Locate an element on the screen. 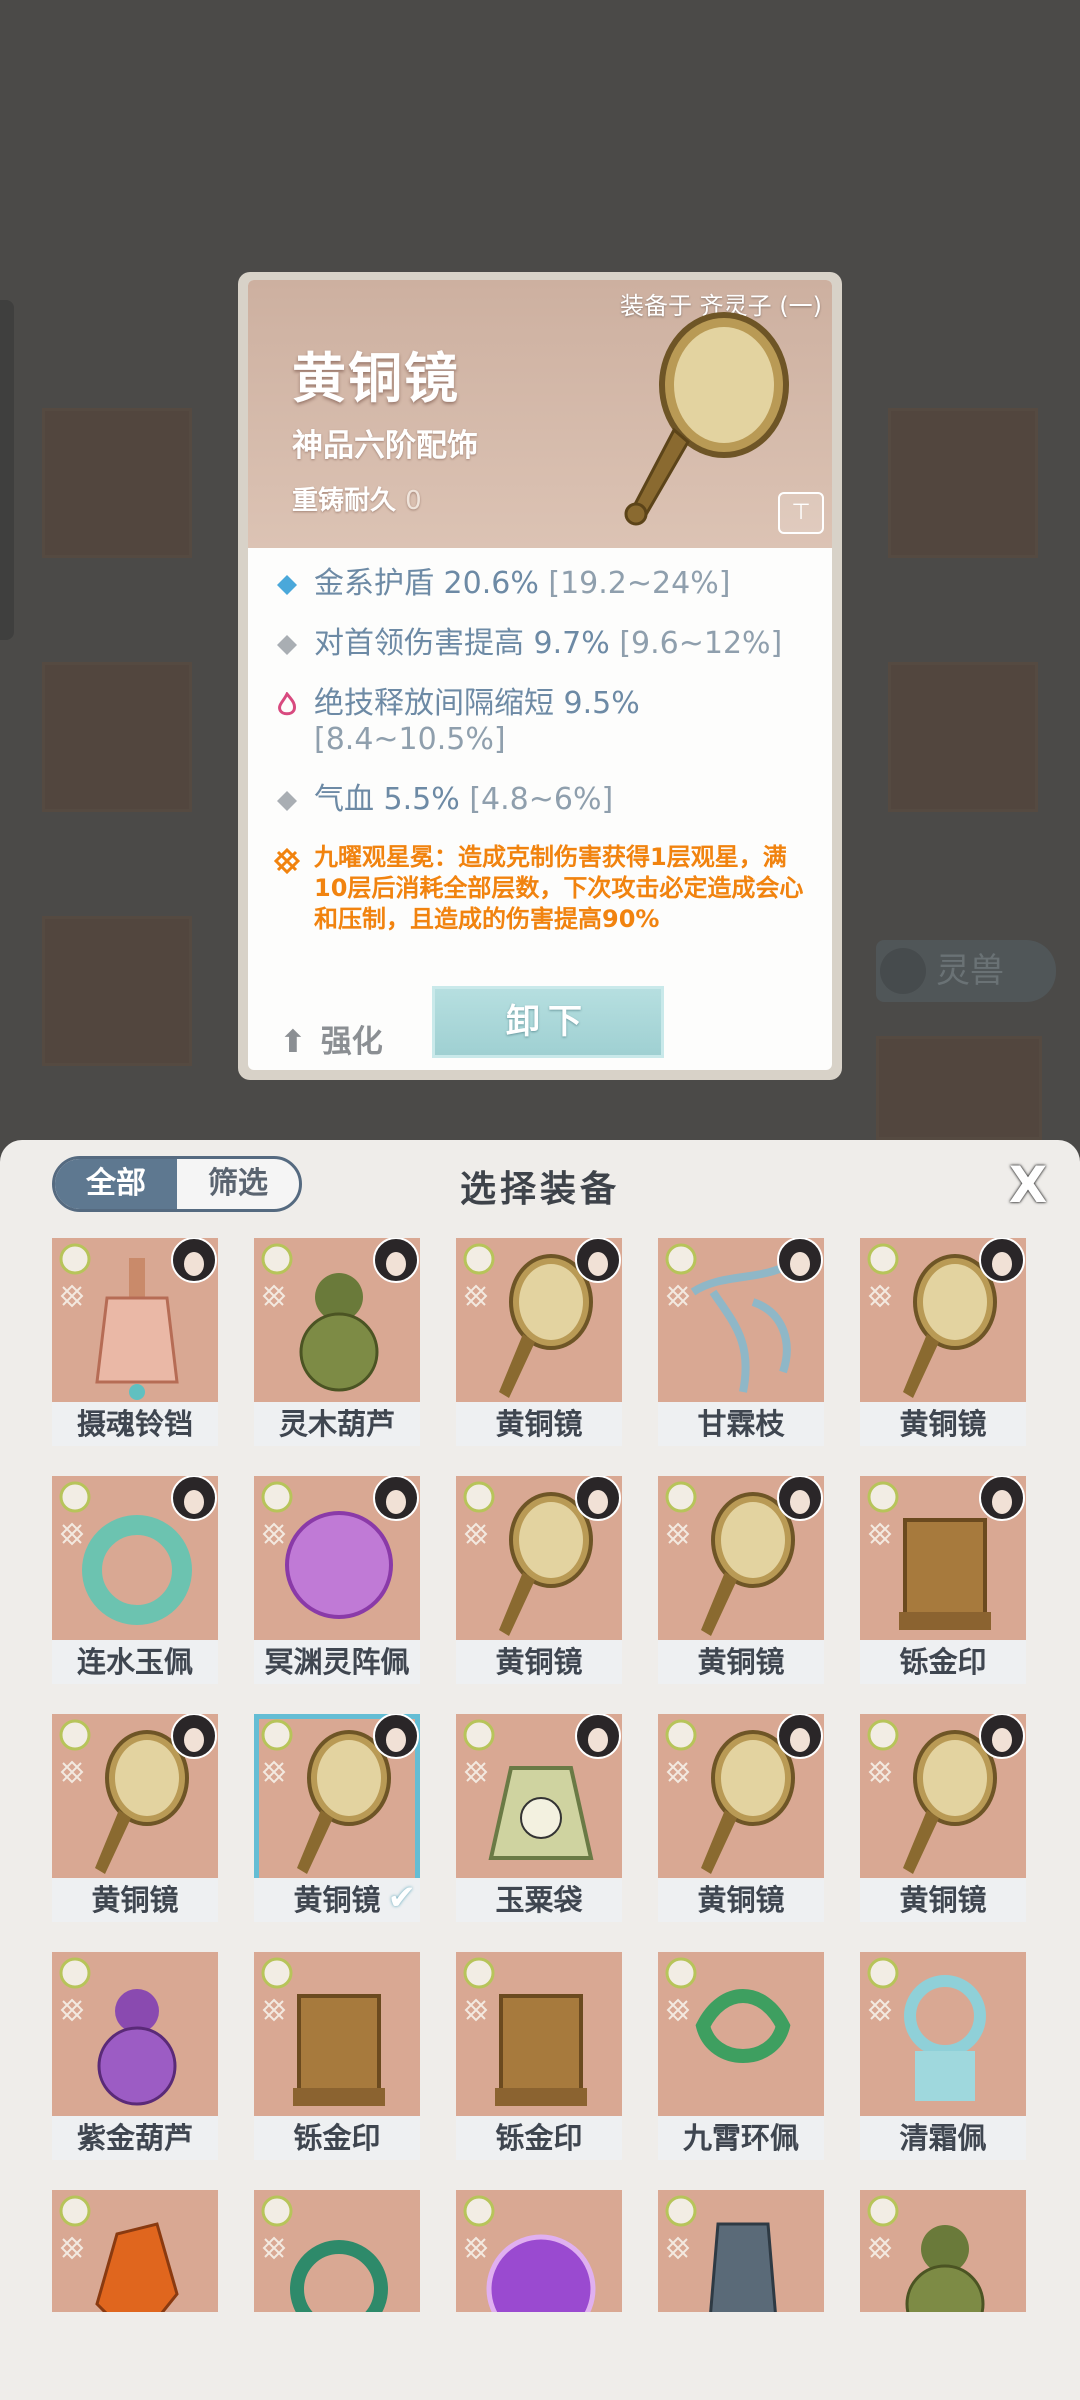 The image size is (1080, 2400). equipment-tile: 清霜佩 is located at coordinates (943, 2056).